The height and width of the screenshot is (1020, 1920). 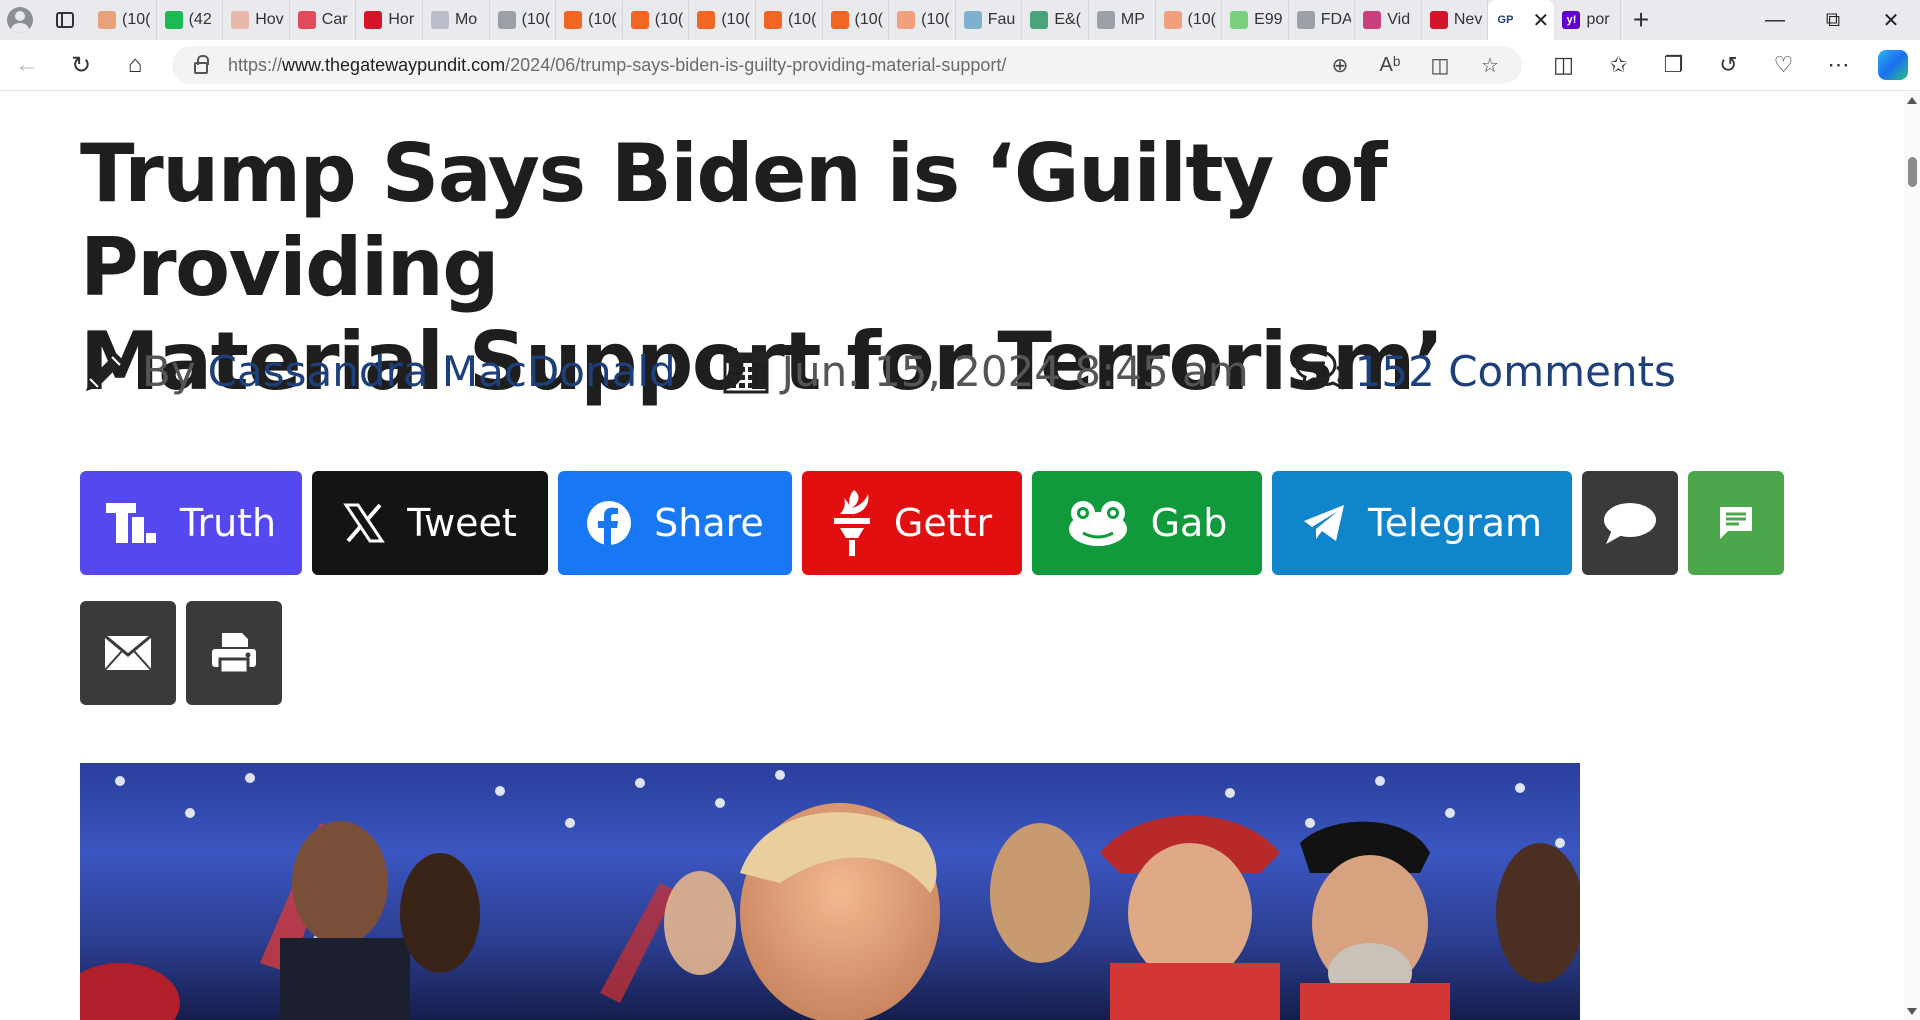 I want to click on tab-title: Nev, so click(x=1468, y=19).